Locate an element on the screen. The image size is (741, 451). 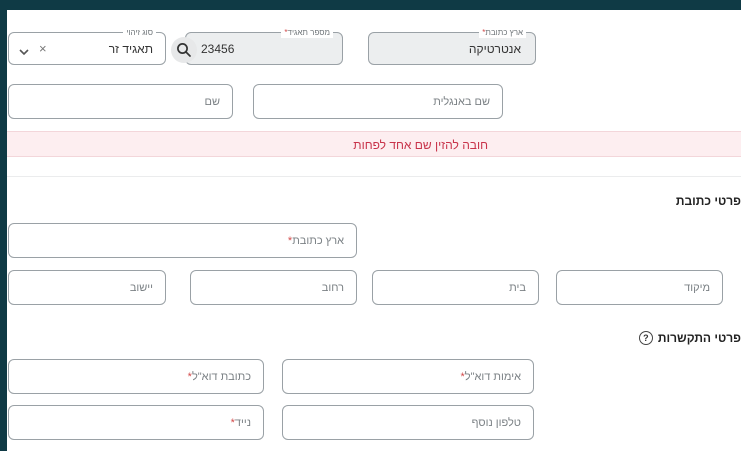
id-type-select: סוג זיהוי תאגיד זר × is located at coordinates (87, 46).